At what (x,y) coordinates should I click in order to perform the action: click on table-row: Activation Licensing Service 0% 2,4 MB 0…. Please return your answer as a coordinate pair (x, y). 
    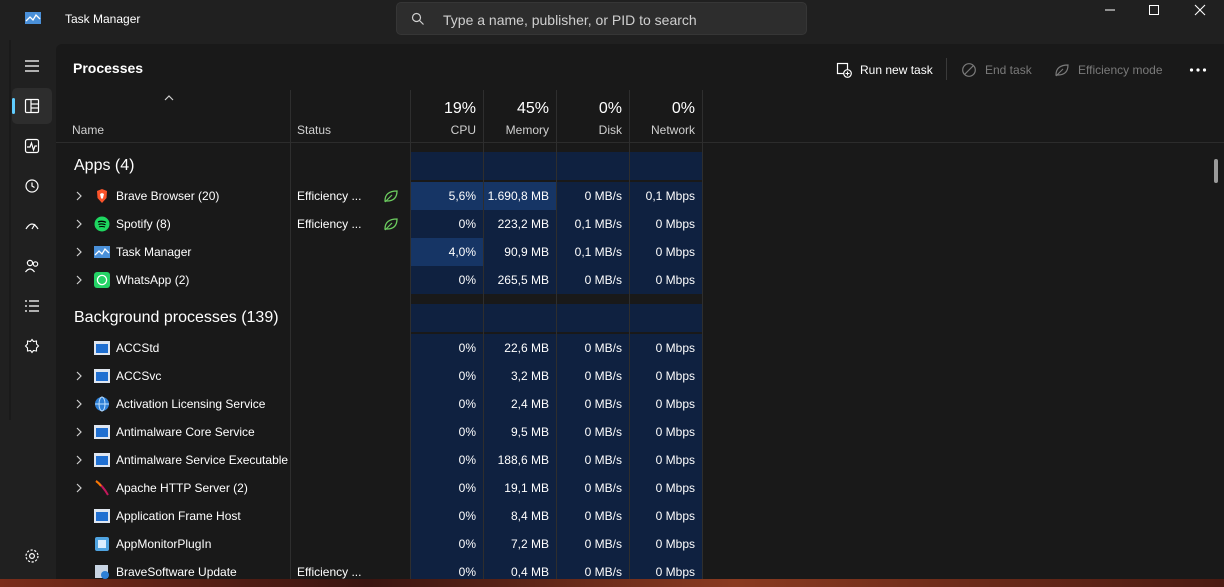
    Looking at the image, I should click on (640, 404).